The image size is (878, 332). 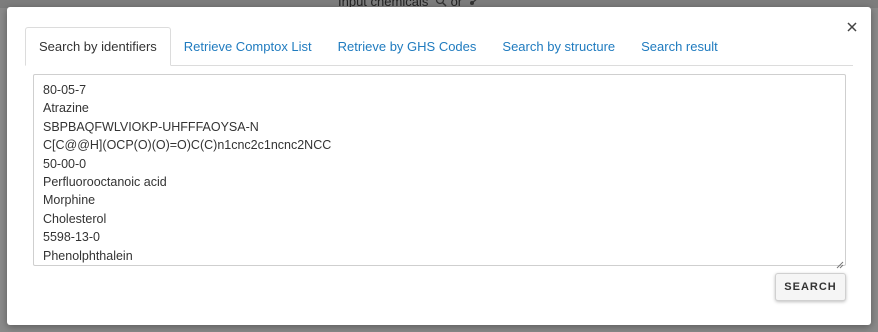 I want to click on tab-search-result: Search result, so click(x=679, y=46).